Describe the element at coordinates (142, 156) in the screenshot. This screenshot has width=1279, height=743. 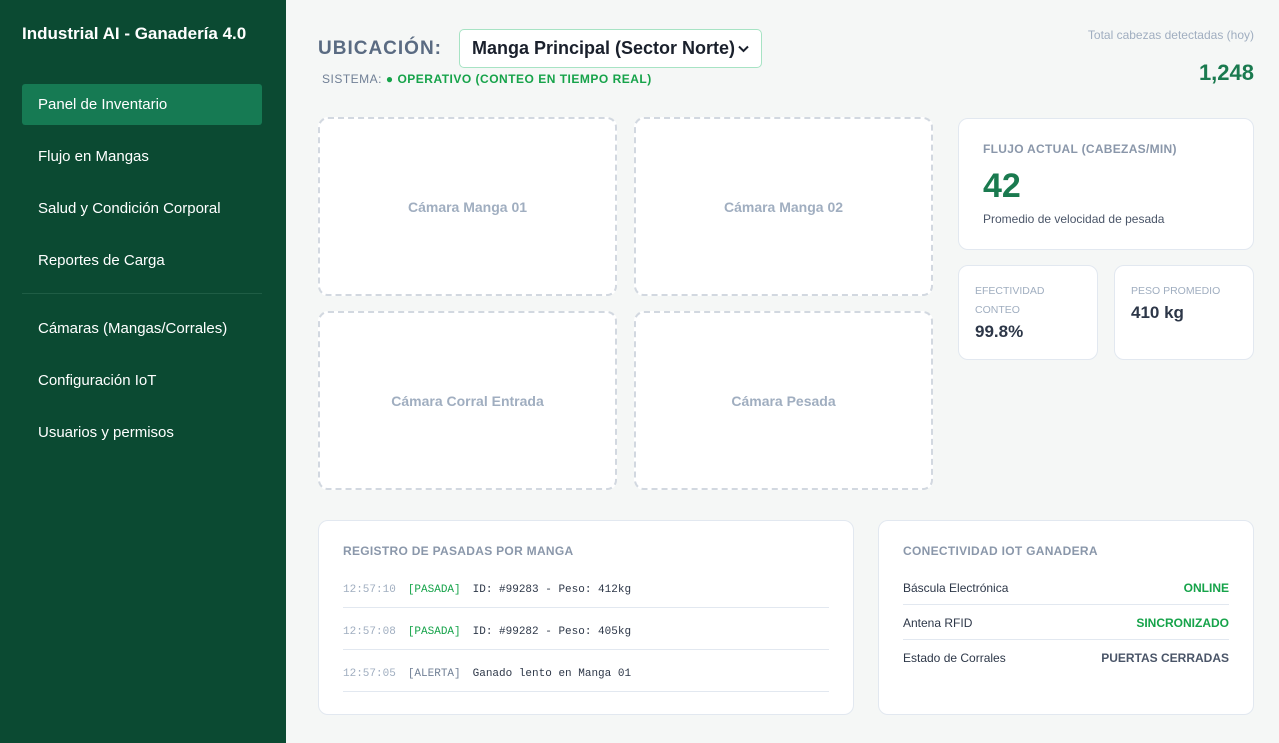
I see `sidebar-item-flujo-mangas: Flujo en Mangas` at that location.